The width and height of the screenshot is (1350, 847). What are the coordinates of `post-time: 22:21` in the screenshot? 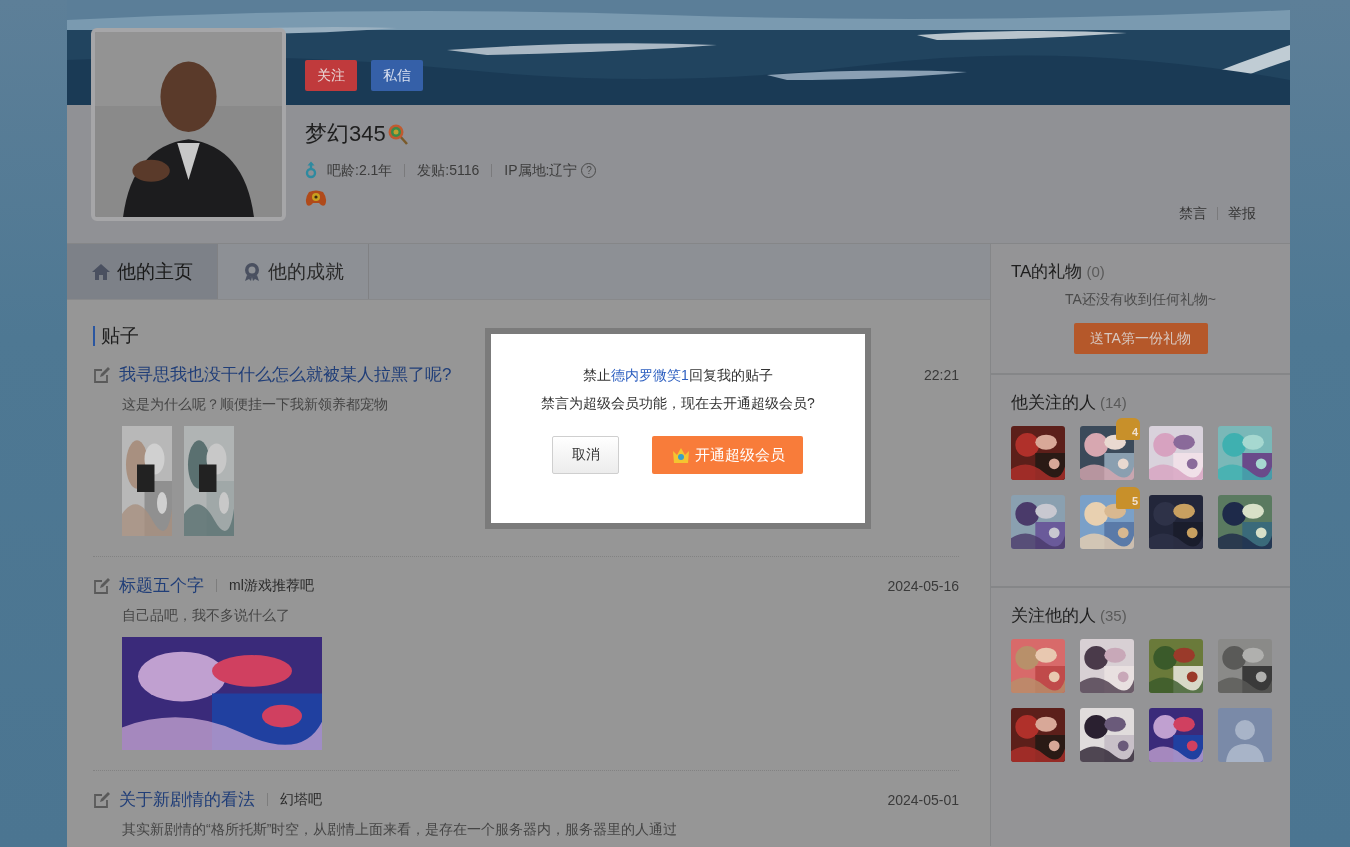 It's located at (941, 374).